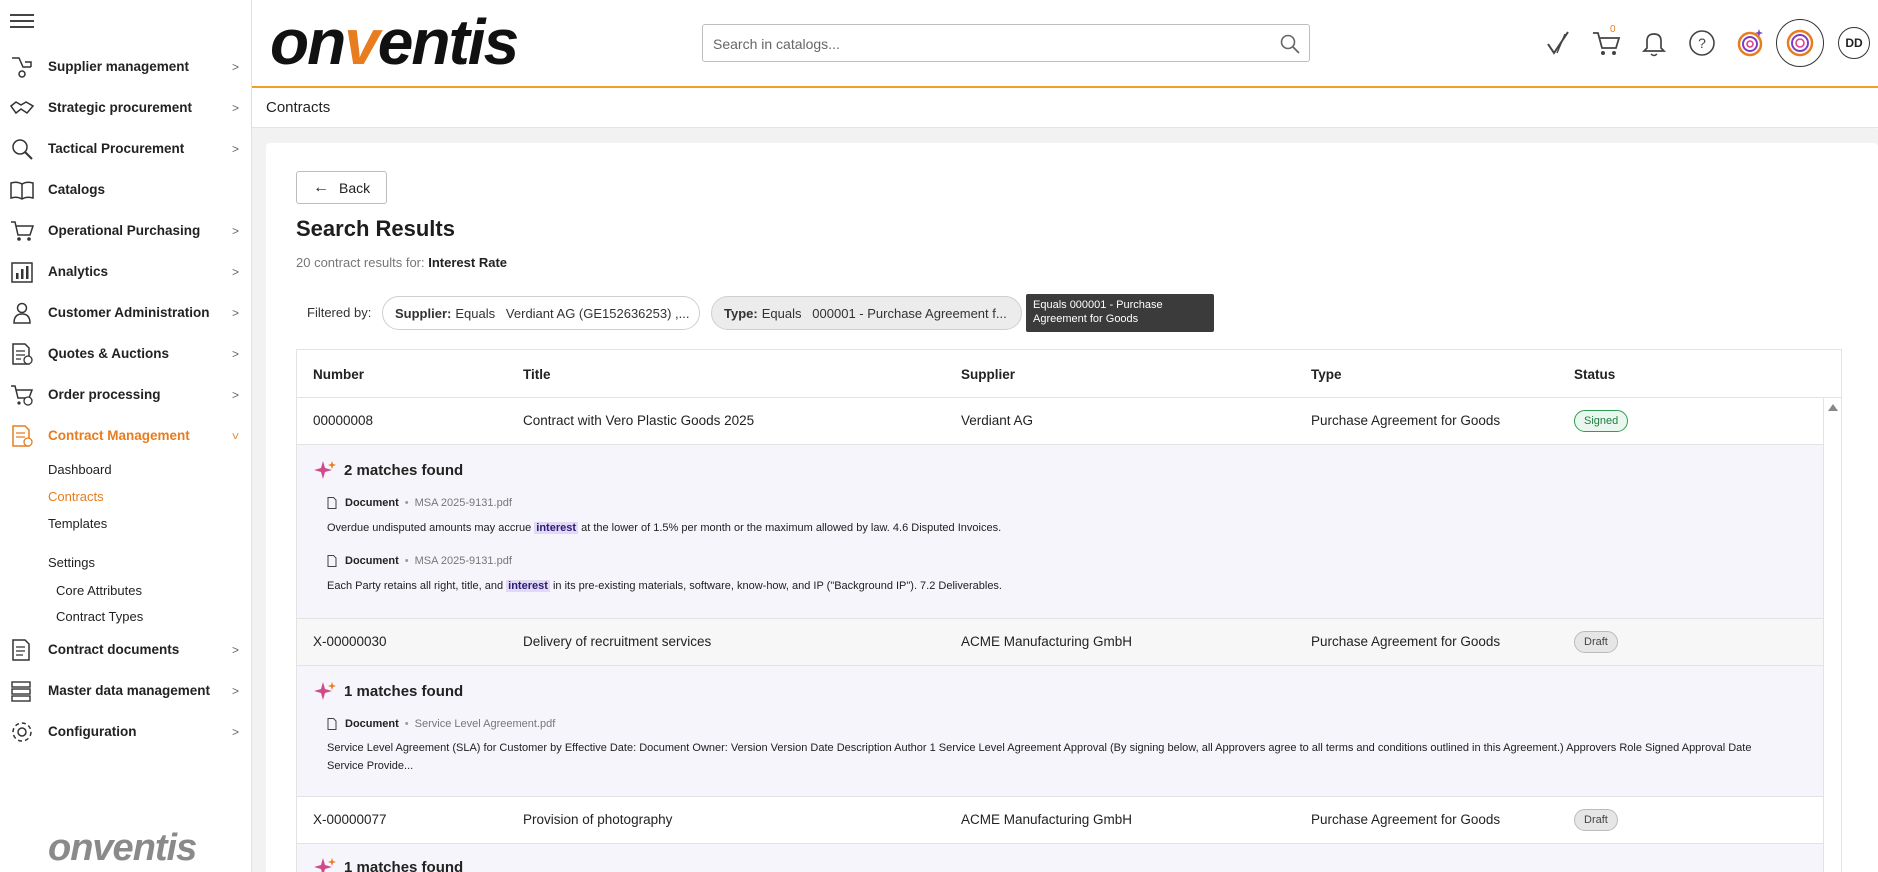 The height and width of the screenshot is (872, 1878). I want to click on page-title: Search Results, so click(375, 228).